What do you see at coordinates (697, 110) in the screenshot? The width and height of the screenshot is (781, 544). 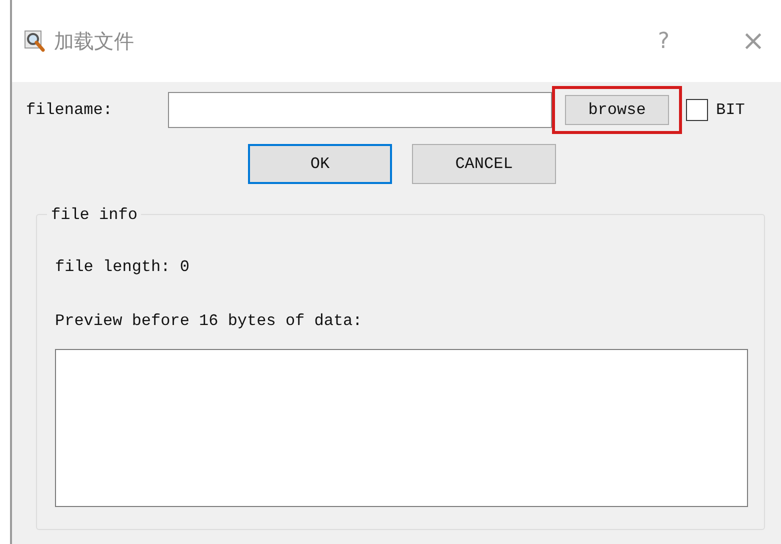 I see `bit-checkbox` at bounding box center [697, 110].